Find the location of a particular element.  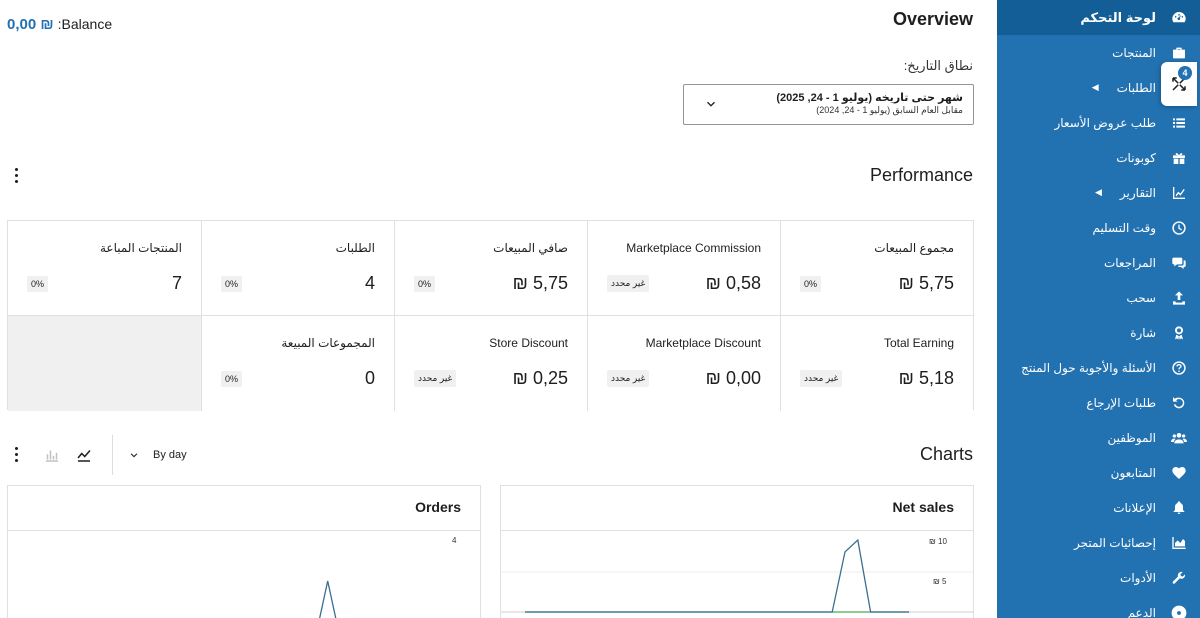

upload-icon is located at coordinates (1179, 298).